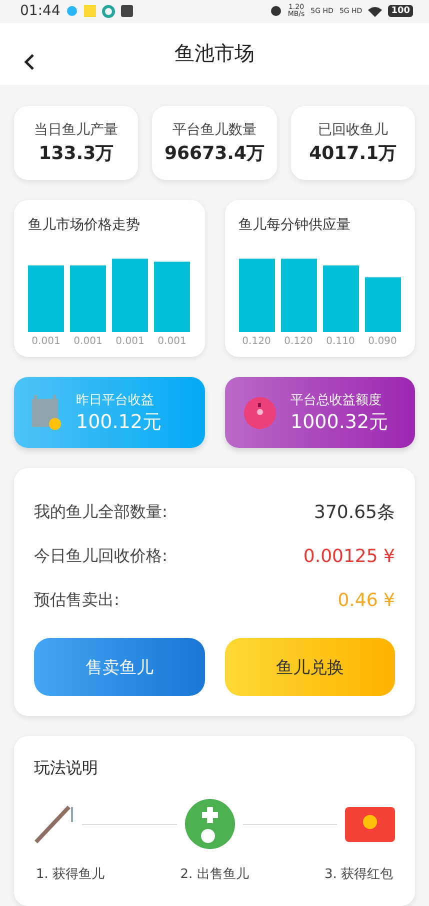 The image size is (429, 906). What do you see at coordinates (370, 824) in the screenshot?
I see `envelope-icon` at bounding box center [370, 824].